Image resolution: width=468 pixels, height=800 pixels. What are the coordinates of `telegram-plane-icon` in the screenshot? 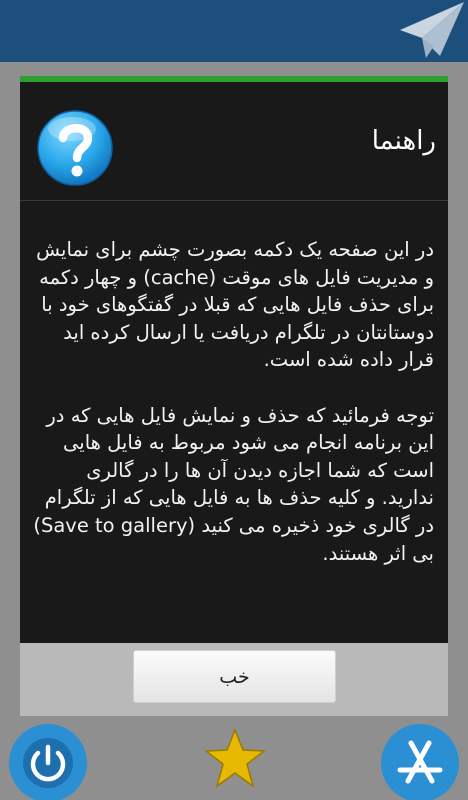 It's located at (432, 30).